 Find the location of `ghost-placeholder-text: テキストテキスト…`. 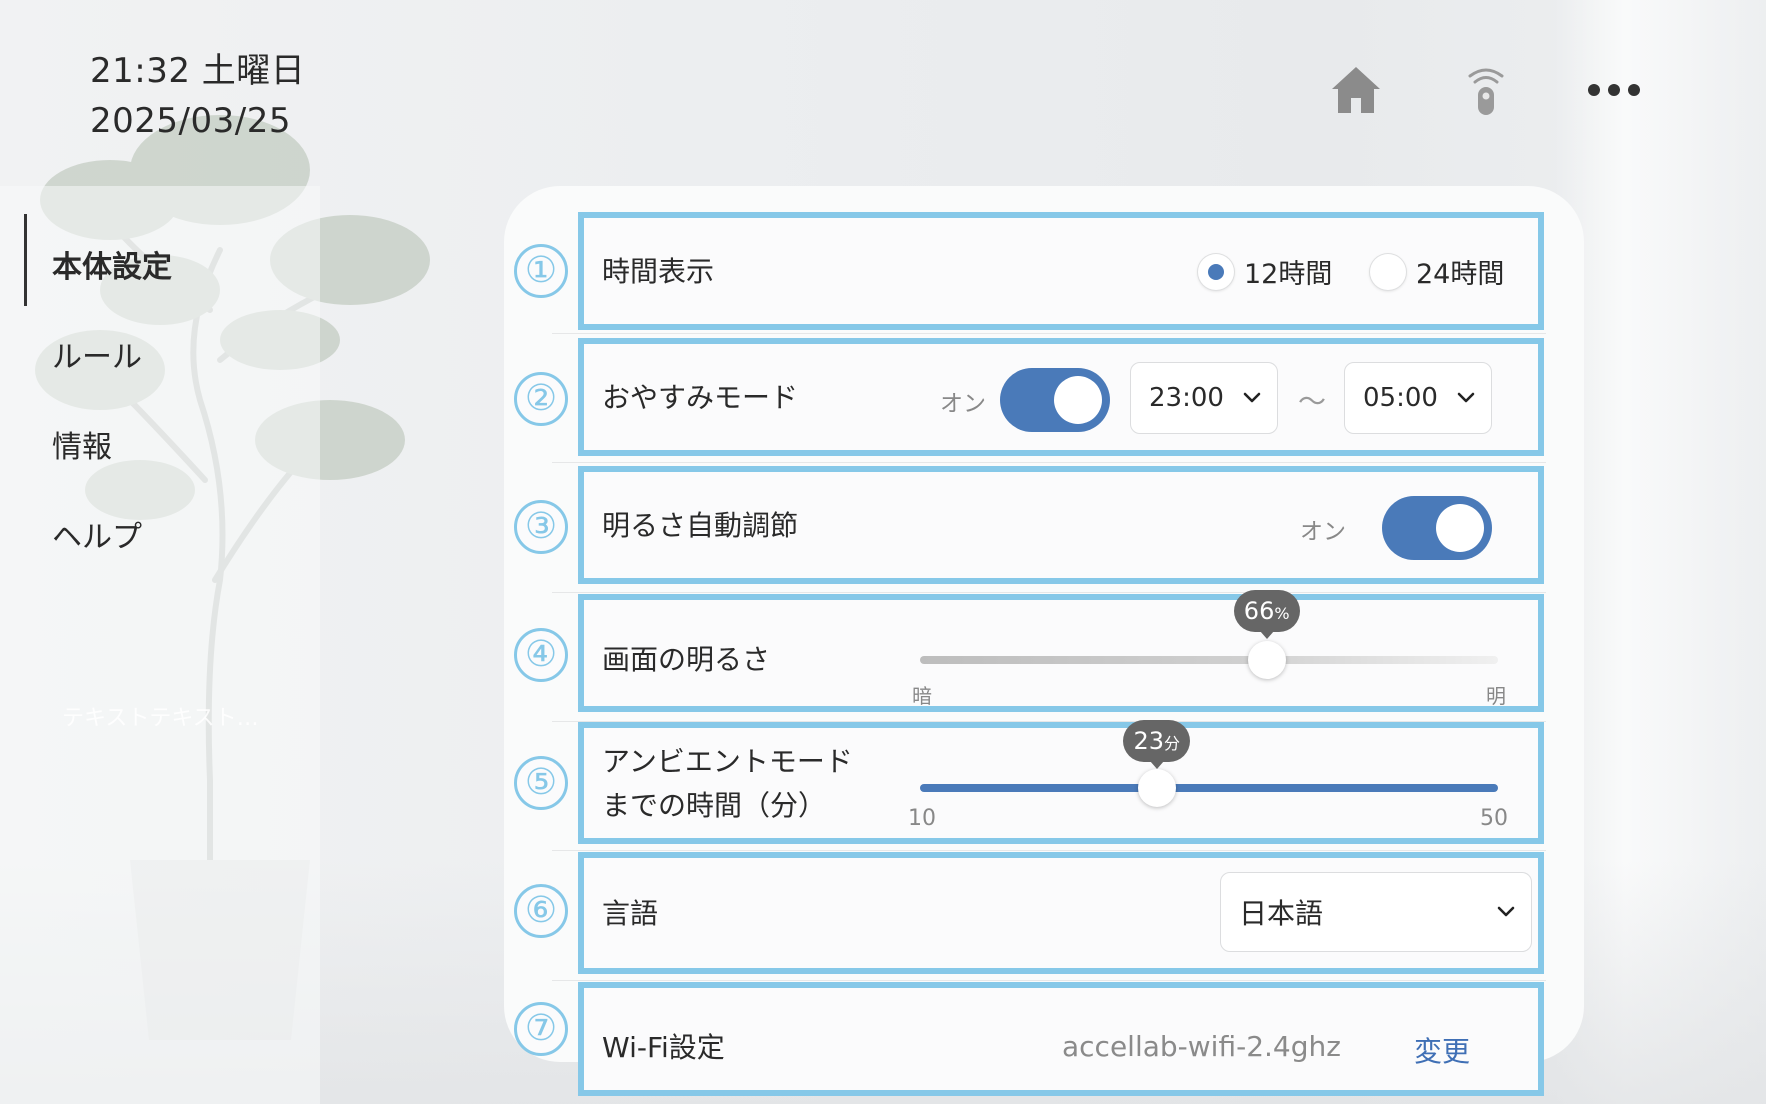

ghost-placeholder-text: テキストテキスト… is located at coordinates (160, 718).